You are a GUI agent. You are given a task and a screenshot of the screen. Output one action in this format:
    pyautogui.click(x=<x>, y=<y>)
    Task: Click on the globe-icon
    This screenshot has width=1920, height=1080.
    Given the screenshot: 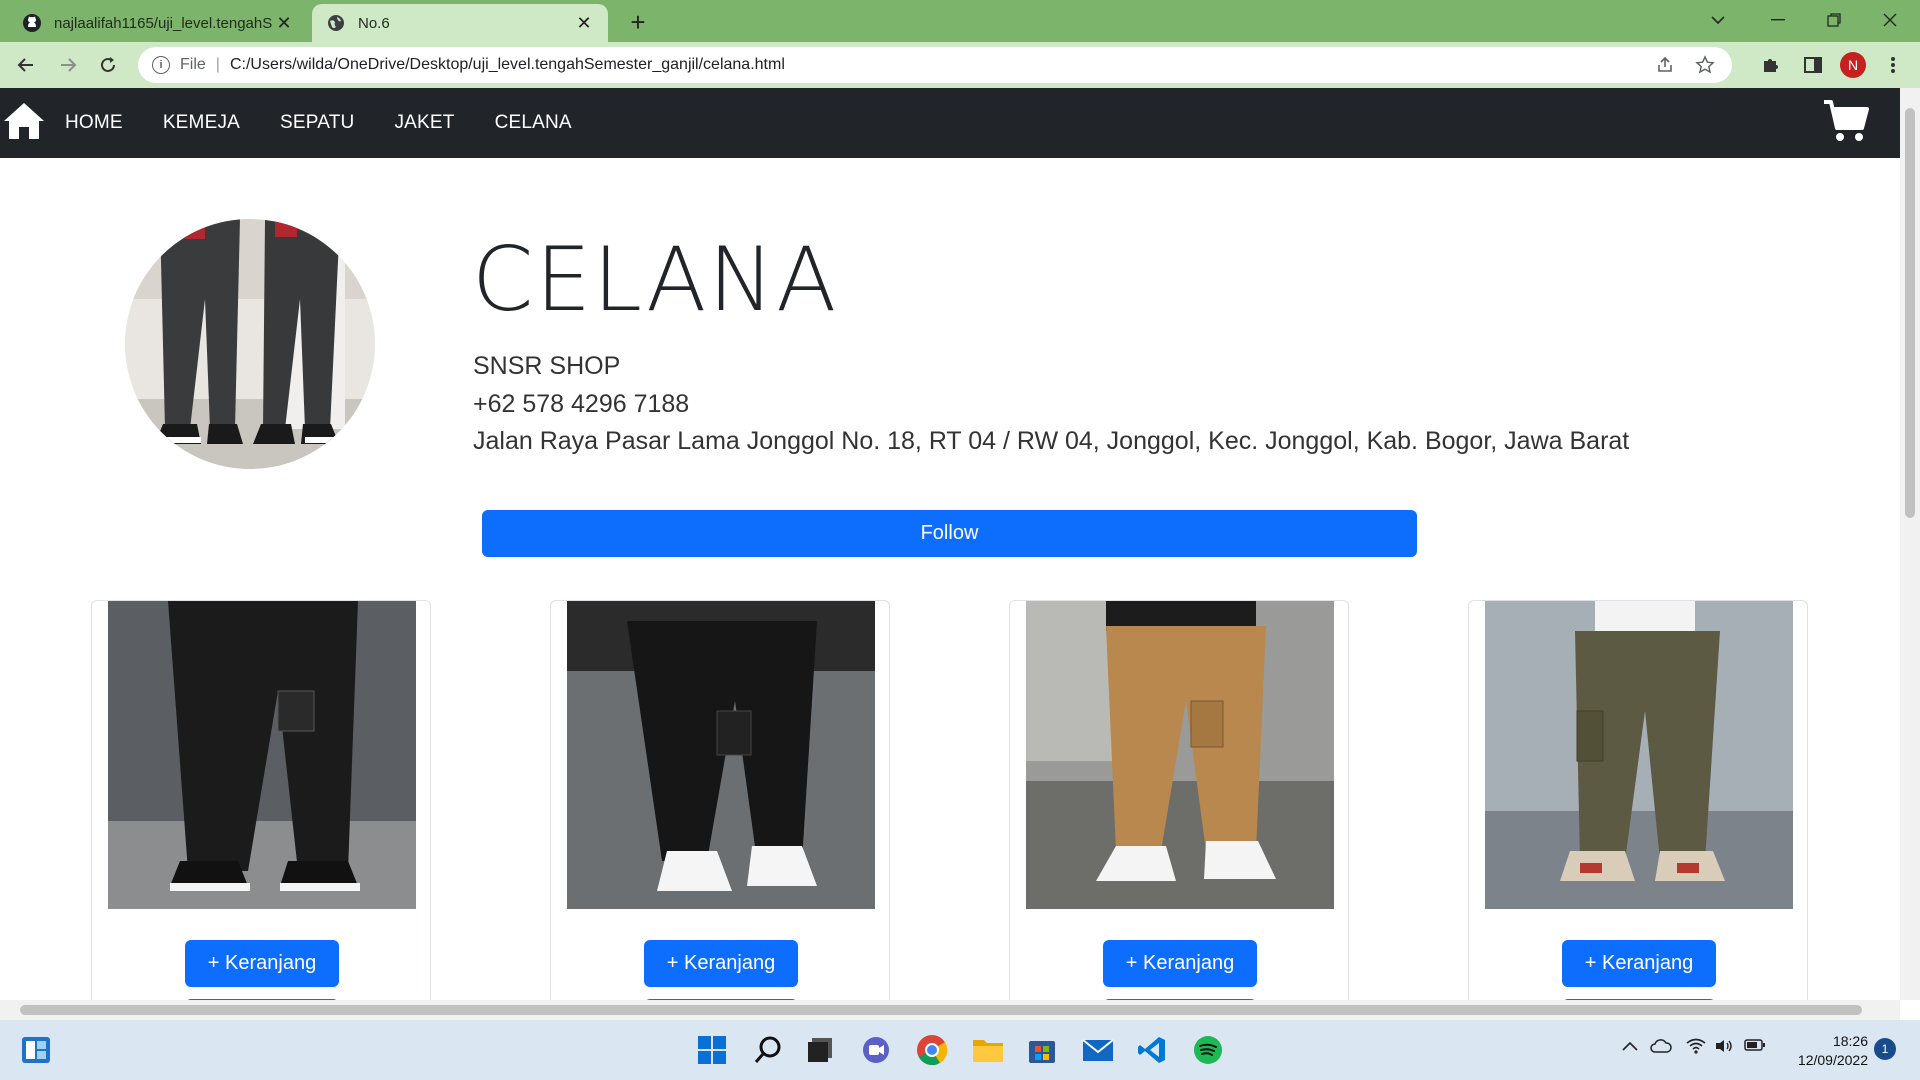 What is the action you would take?
    pyautogui.click(x=336, y=23)
    